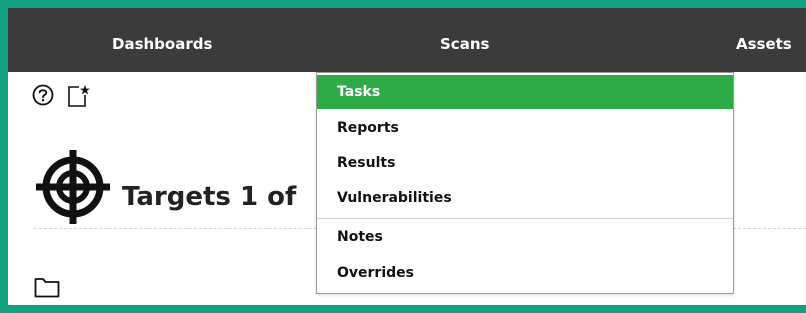 The height and width of the screenshot is (313, 806). Describe the element at coordinates (162, 40) in the screenshot. I see `nav-dashboards: Dashboards` at that location.